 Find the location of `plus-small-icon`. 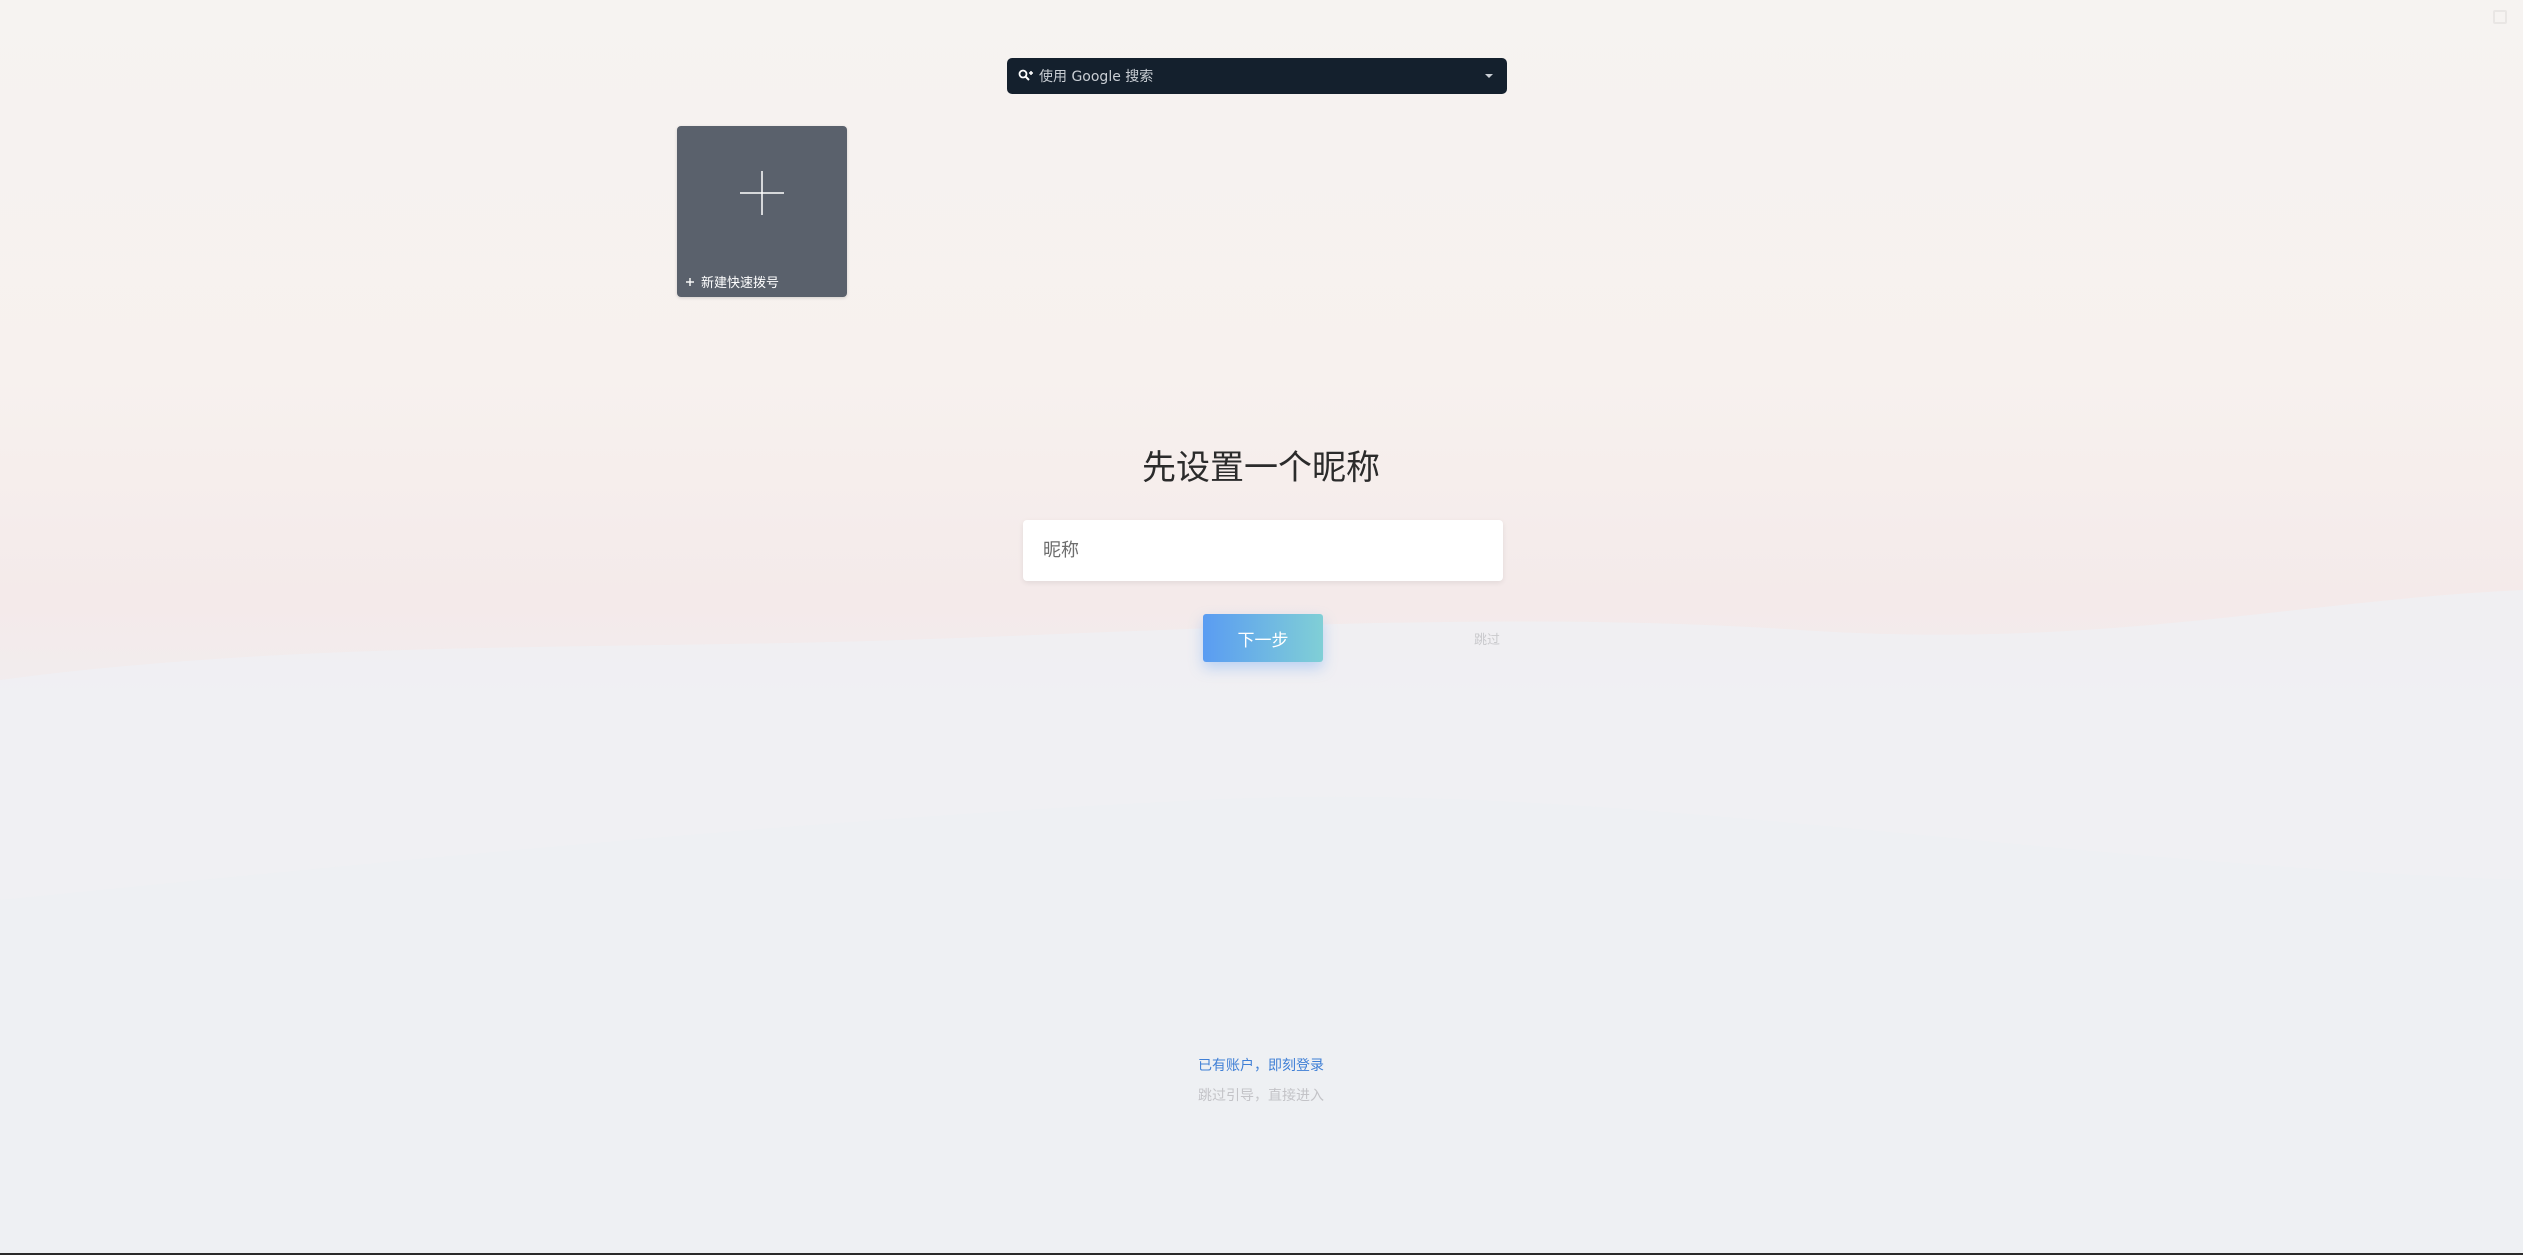

plus-small-icon is located at coordinates (690, 281).